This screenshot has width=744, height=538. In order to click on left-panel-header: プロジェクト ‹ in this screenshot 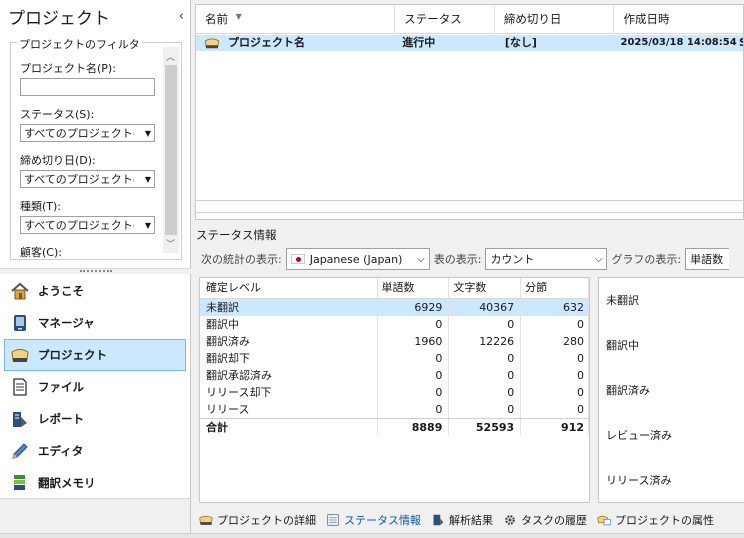, I will do `click(95, 16)`.